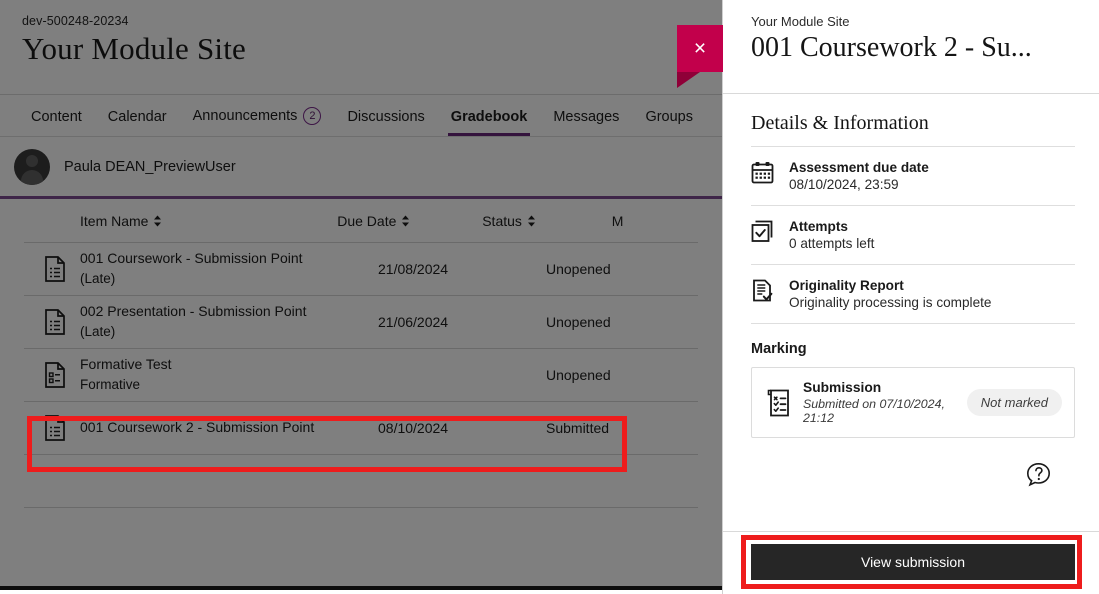 The width and height of the screenshot is (1099, 594). What do you see at coordinates (137, 117) in the screenshot?
I see `tab-calendar-label: Calendar` at bounding box center [137, 117].